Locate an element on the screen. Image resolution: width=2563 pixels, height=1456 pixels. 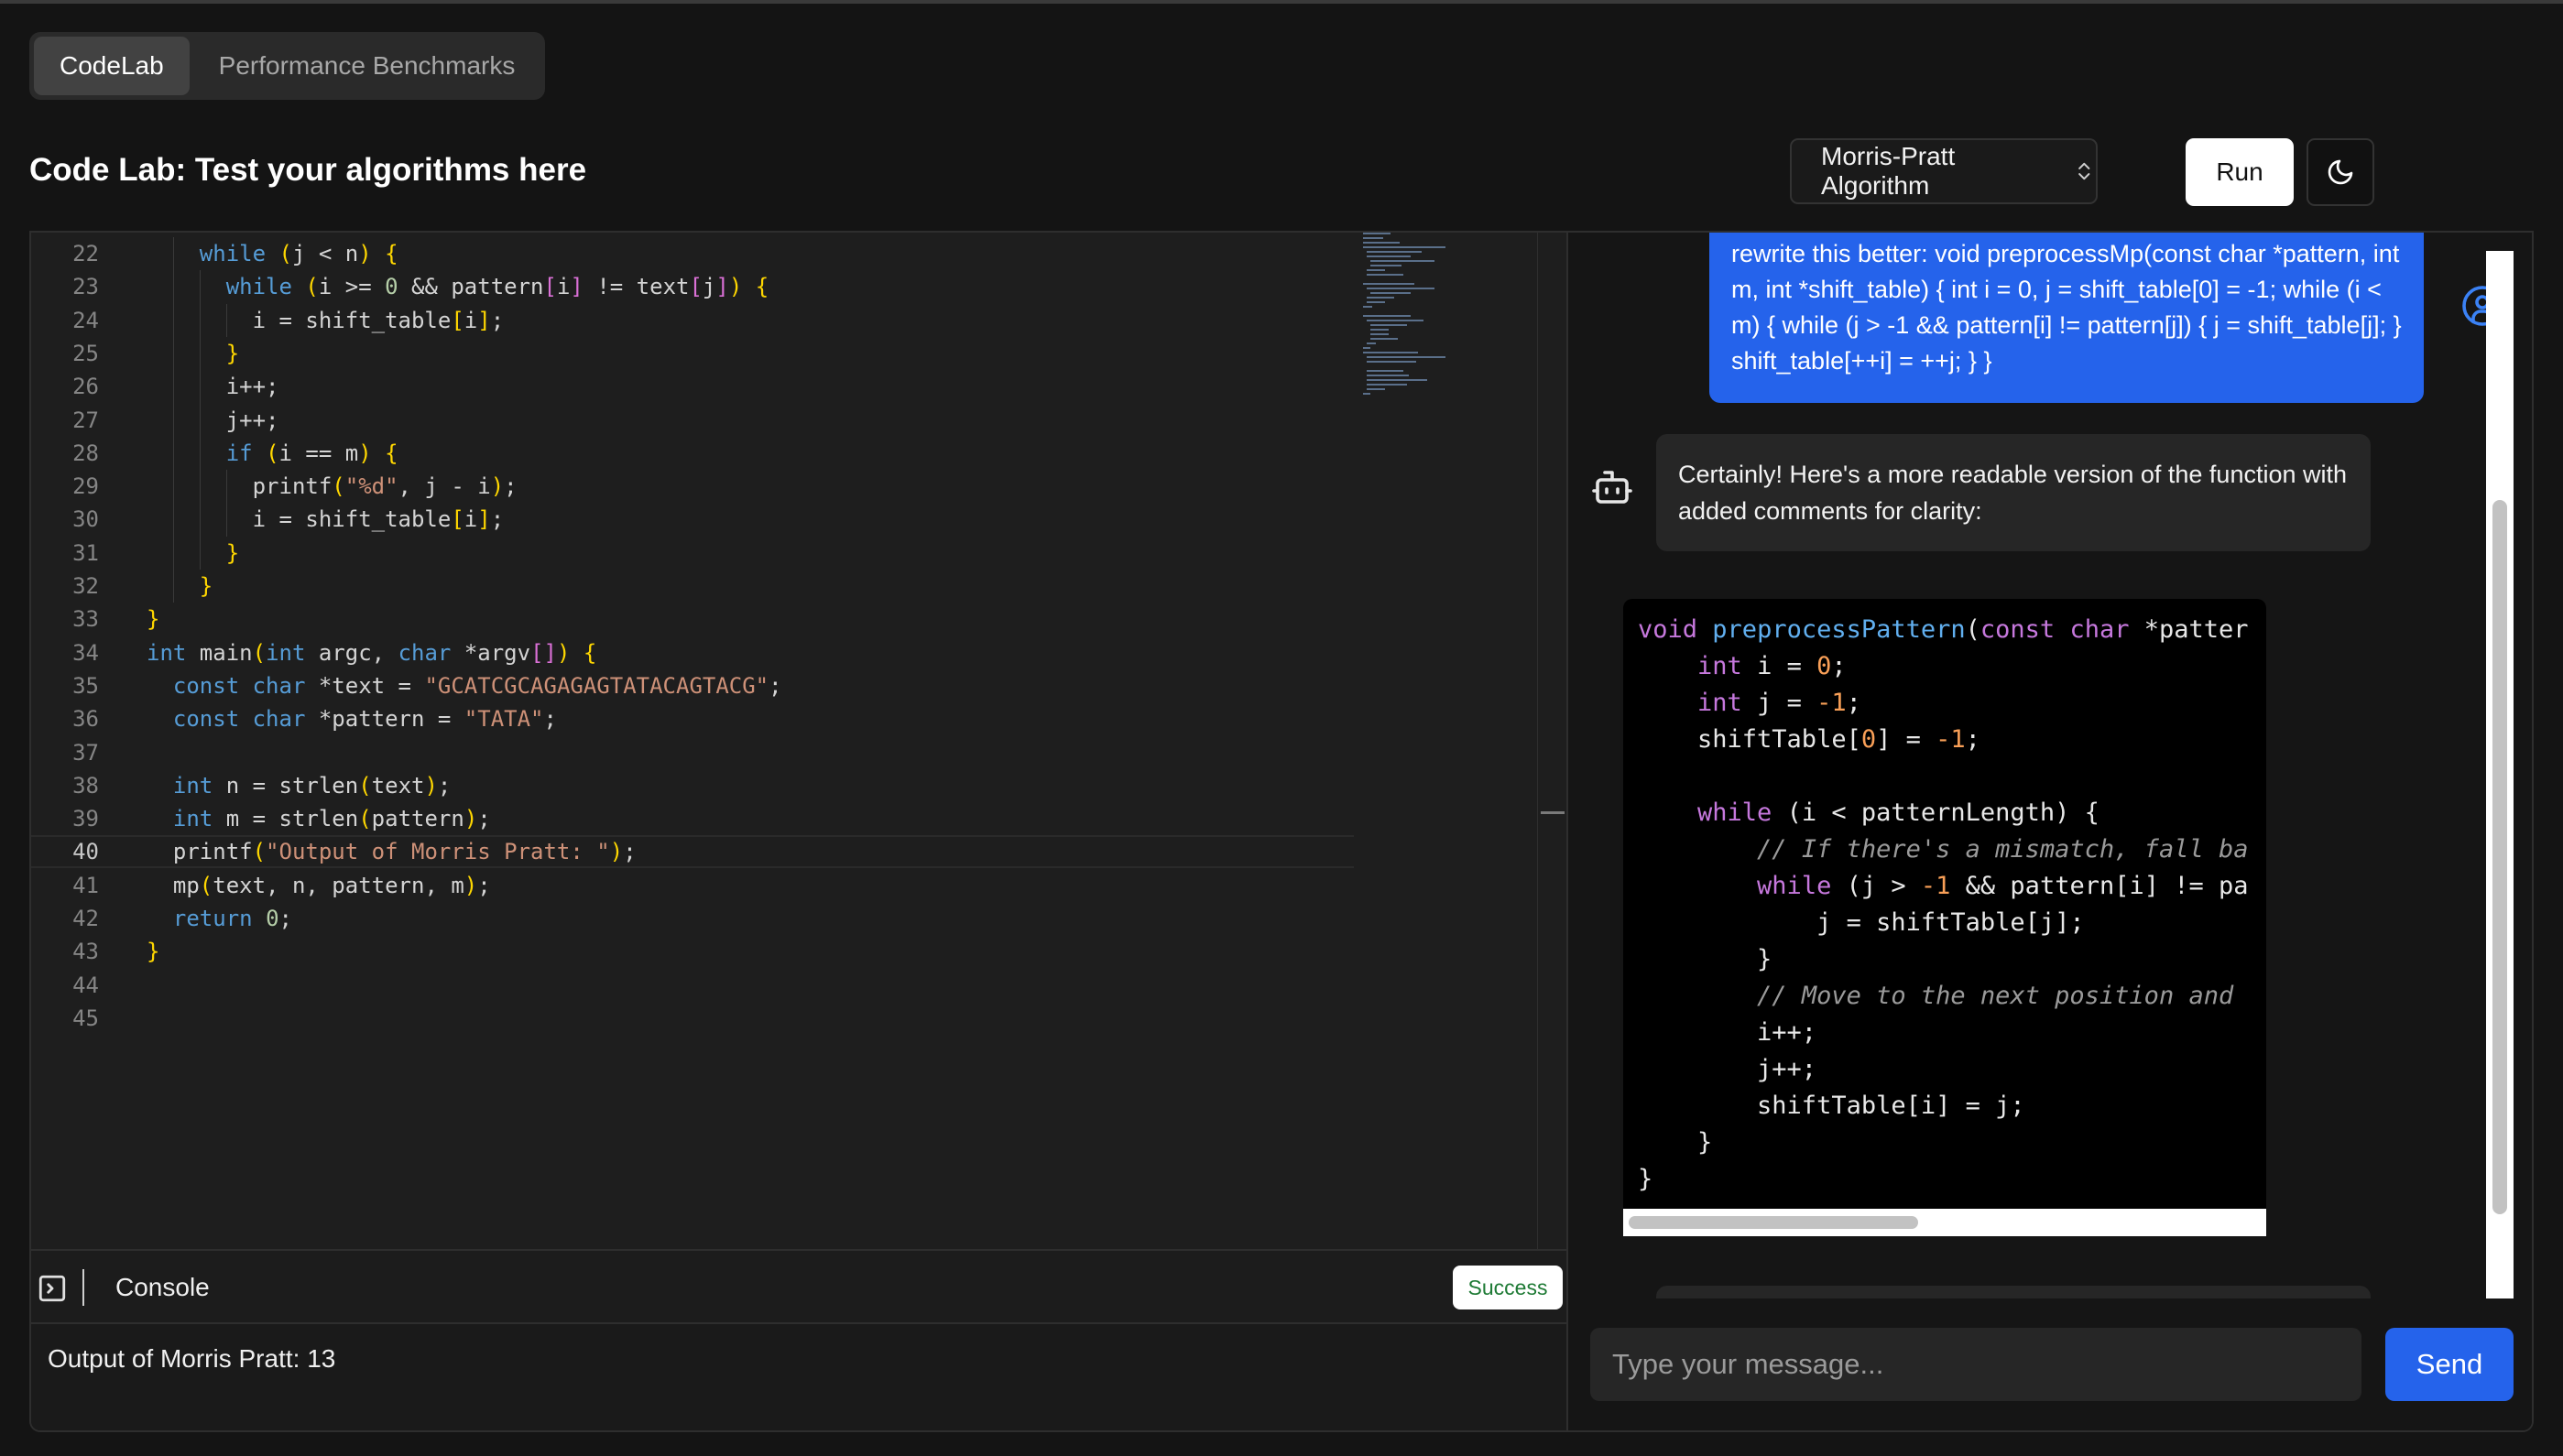
code-line: 39 int m = strlen(pattern); is located at coordinates (693, 818).